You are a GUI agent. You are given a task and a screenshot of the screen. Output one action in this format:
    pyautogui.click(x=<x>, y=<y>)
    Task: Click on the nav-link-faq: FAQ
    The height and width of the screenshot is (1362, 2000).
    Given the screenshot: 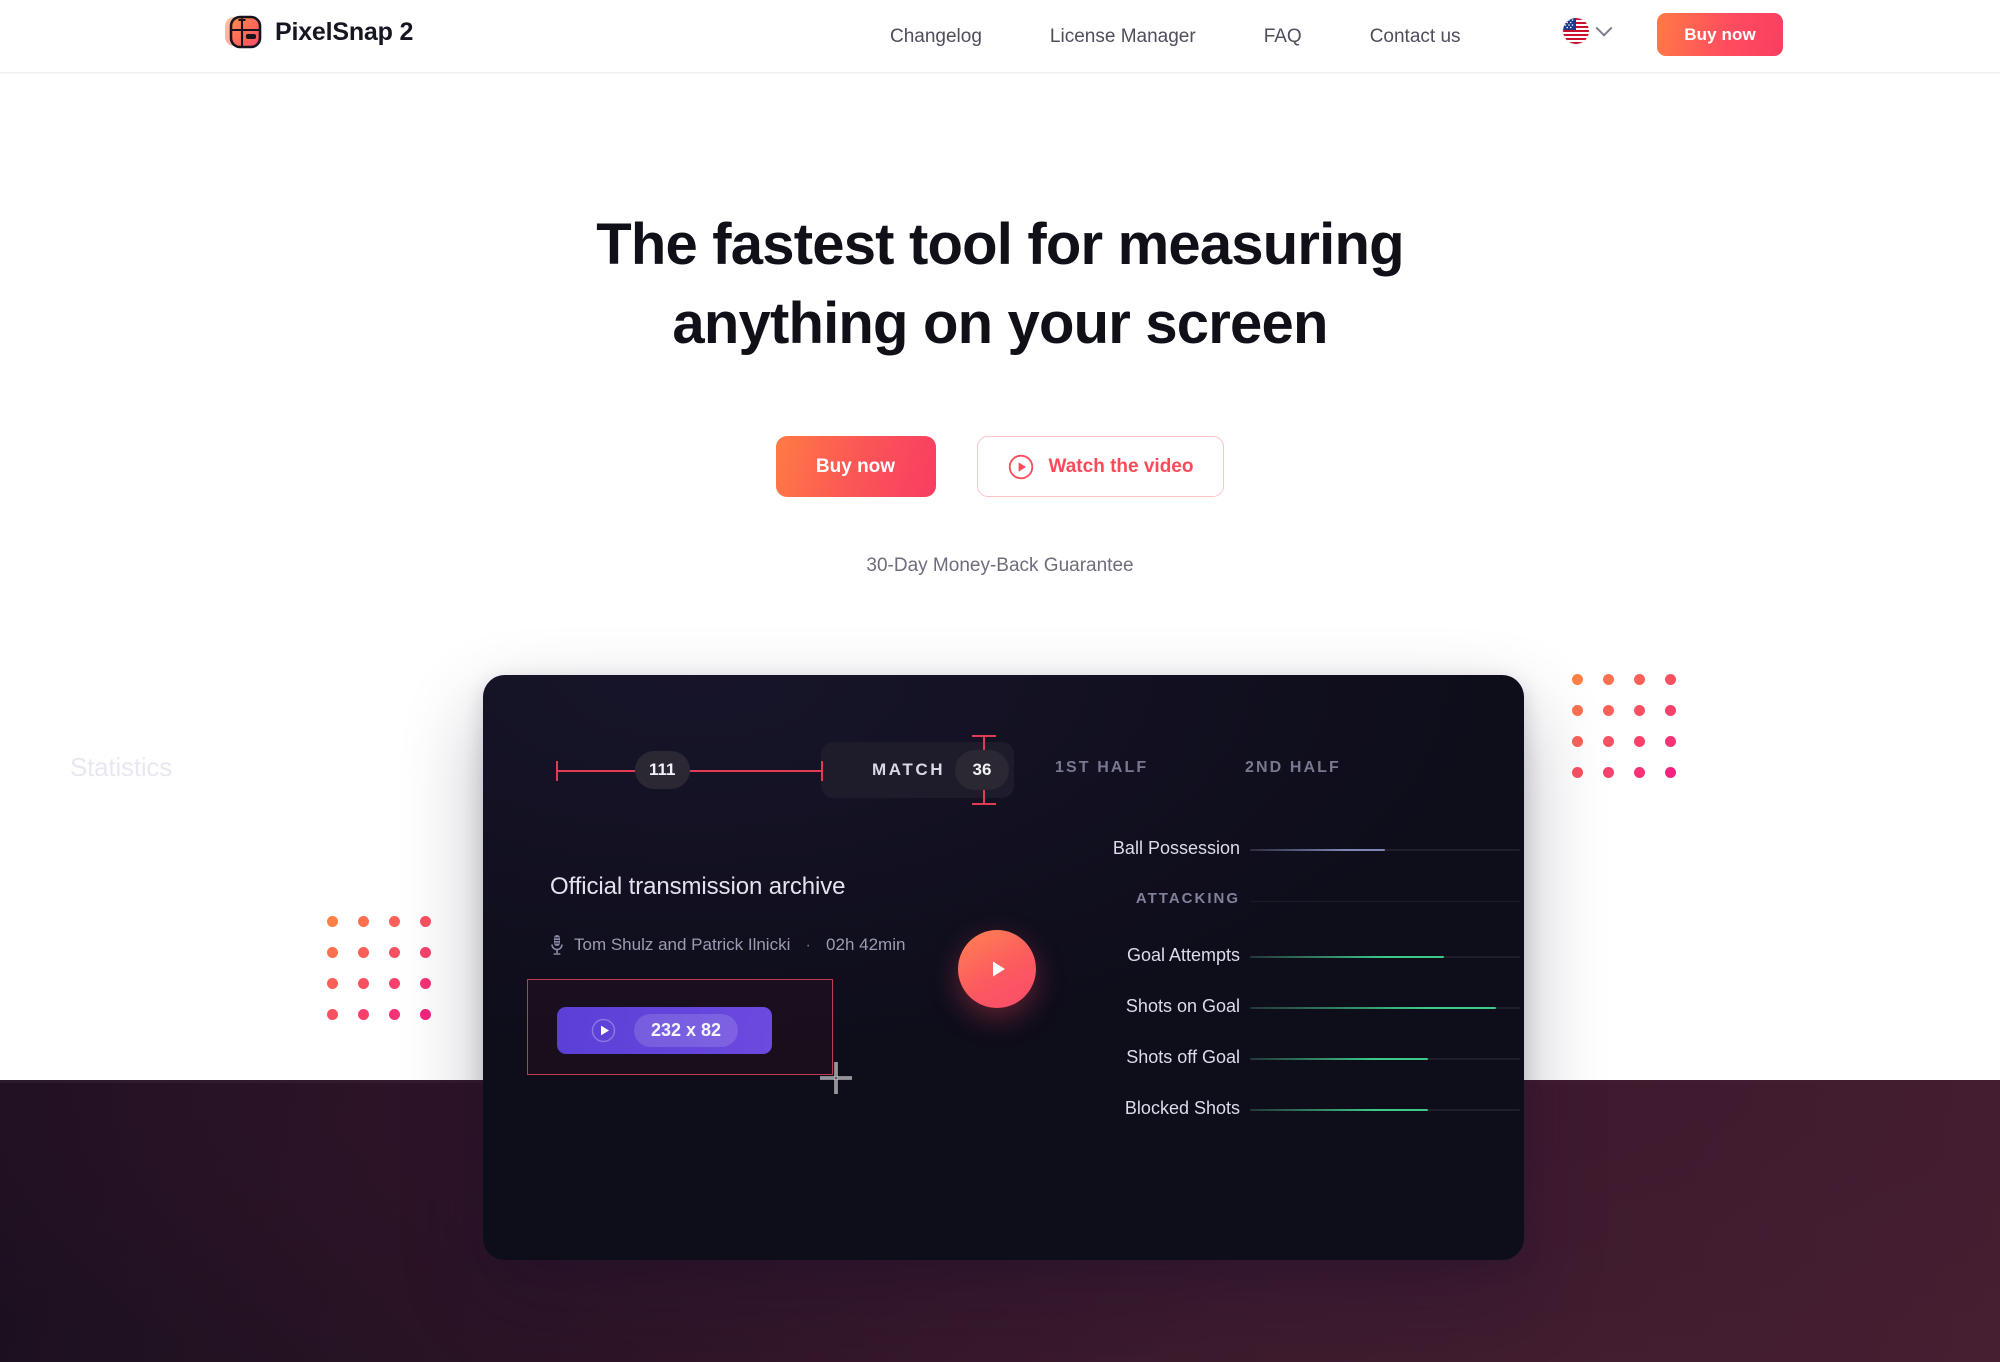 What is the action you would take?
    pyautogui.click(x=1283, y=37)
    